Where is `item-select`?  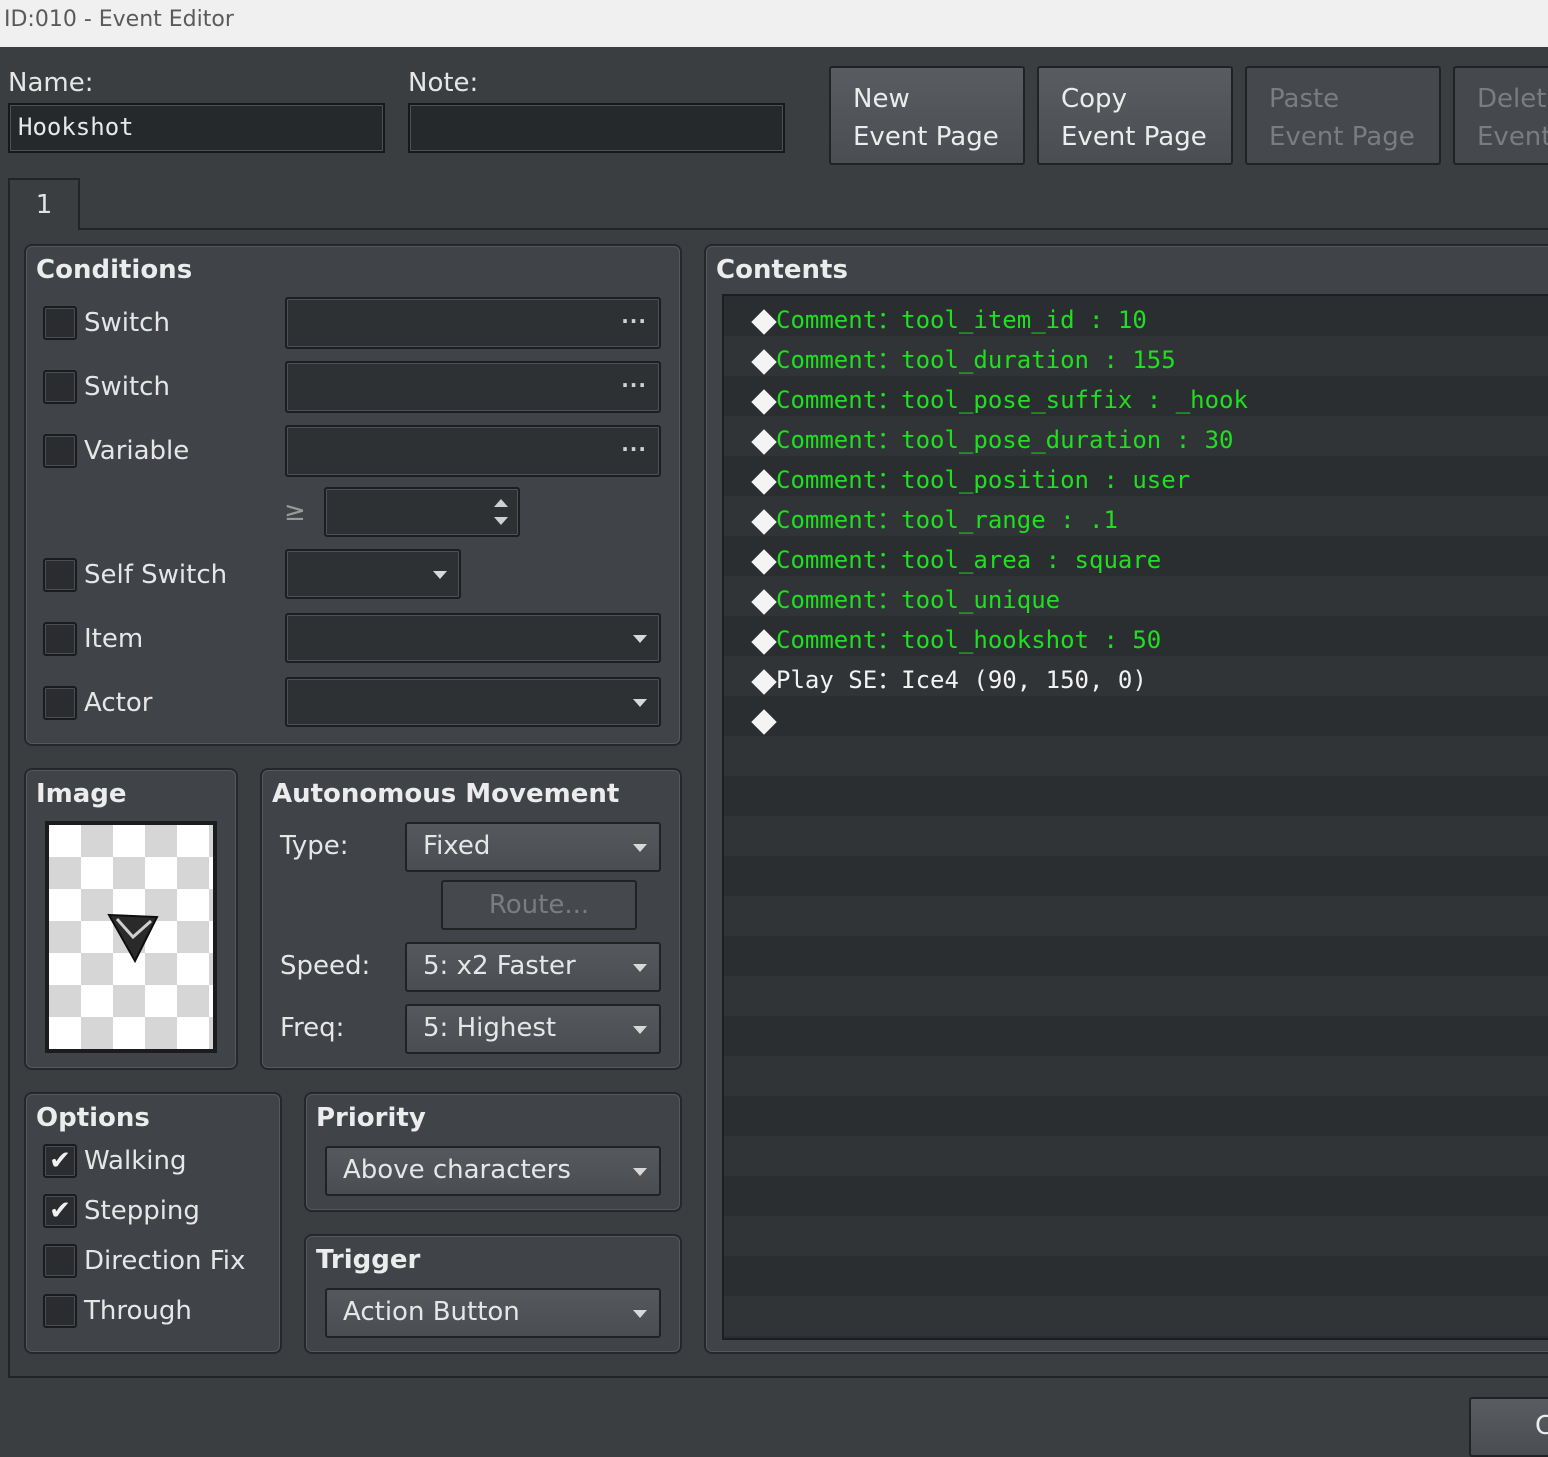 item-select is located at coordinates (473, 638).